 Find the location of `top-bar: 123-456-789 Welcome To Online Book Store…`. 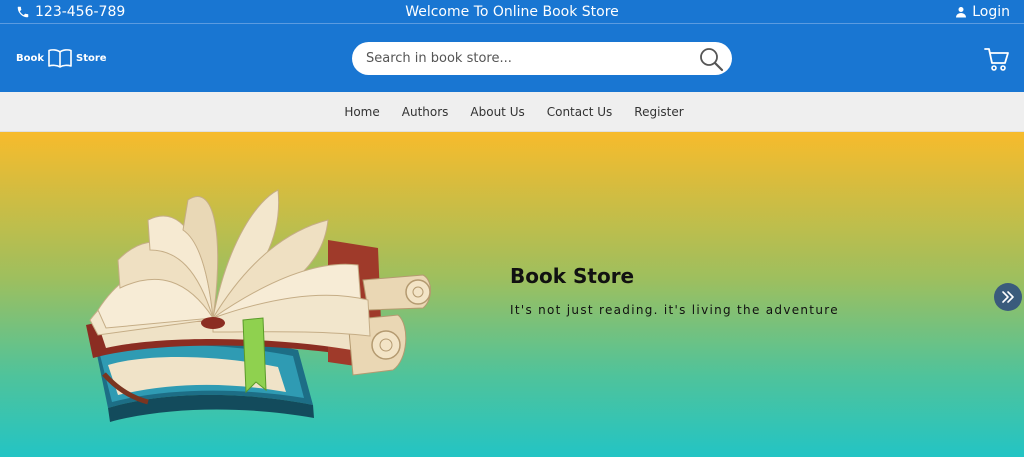

top-bar: 123-456-789 Welcome To Online Book Store… is located at coordinates (512, 12).